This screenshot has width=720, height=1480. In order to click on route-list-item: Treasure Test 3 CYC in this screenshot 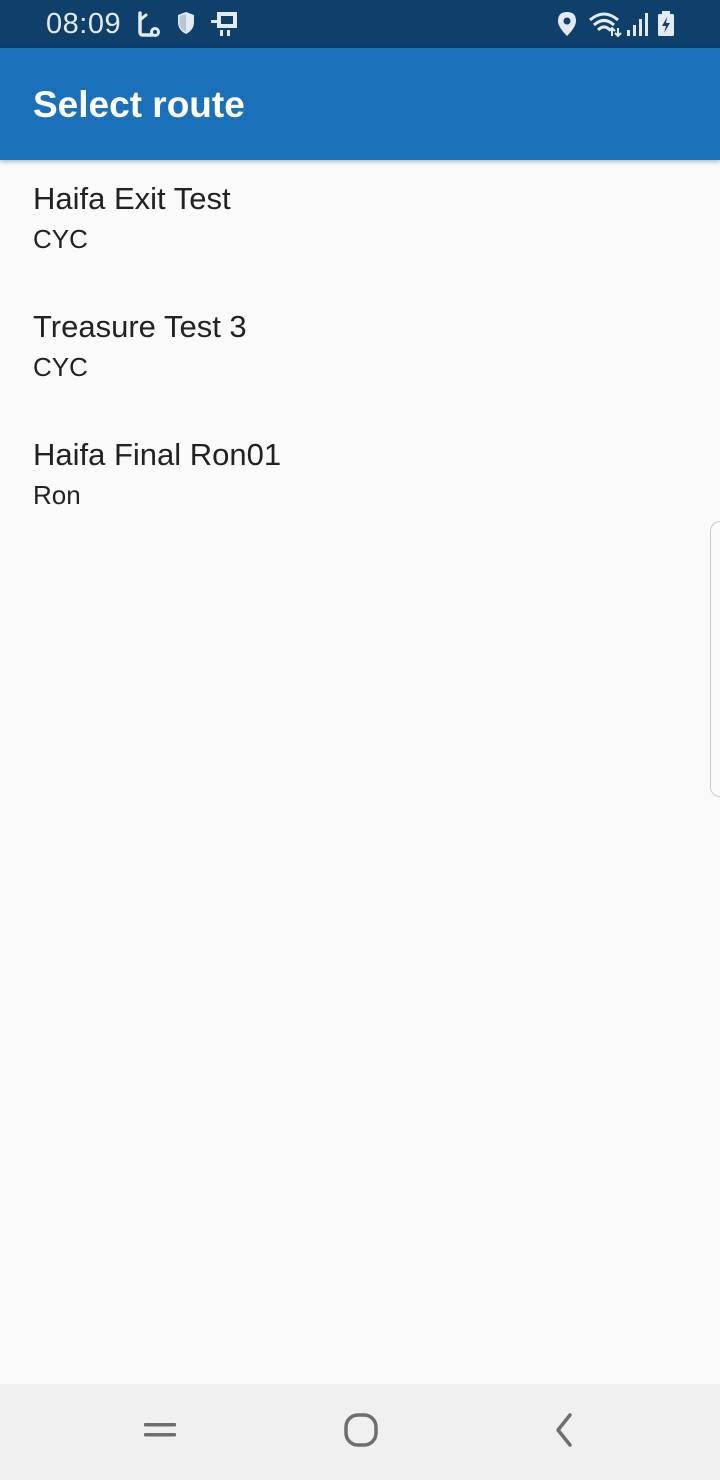, I will do `click(360, 352)`.